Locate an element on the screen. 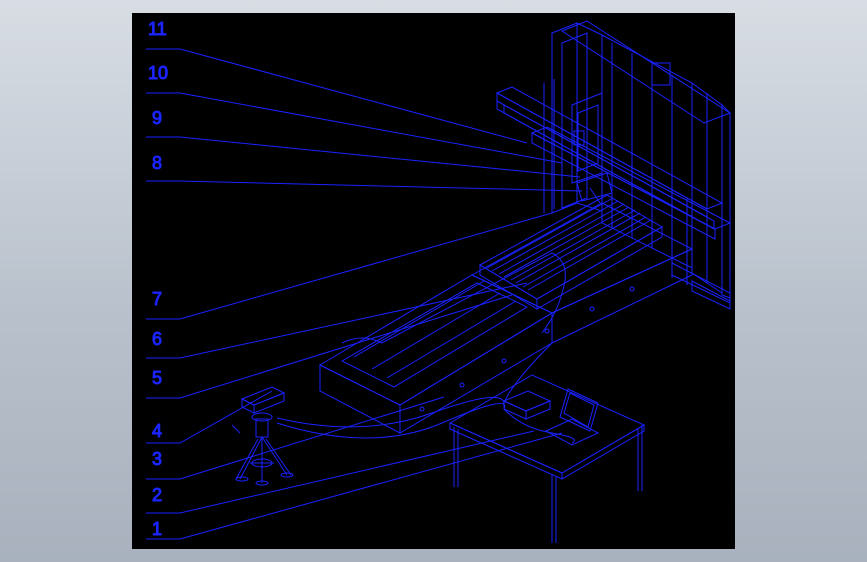 The height and width of the screenshot is (562, 867). callout-11: 11 is located at coordinates (157, 29).